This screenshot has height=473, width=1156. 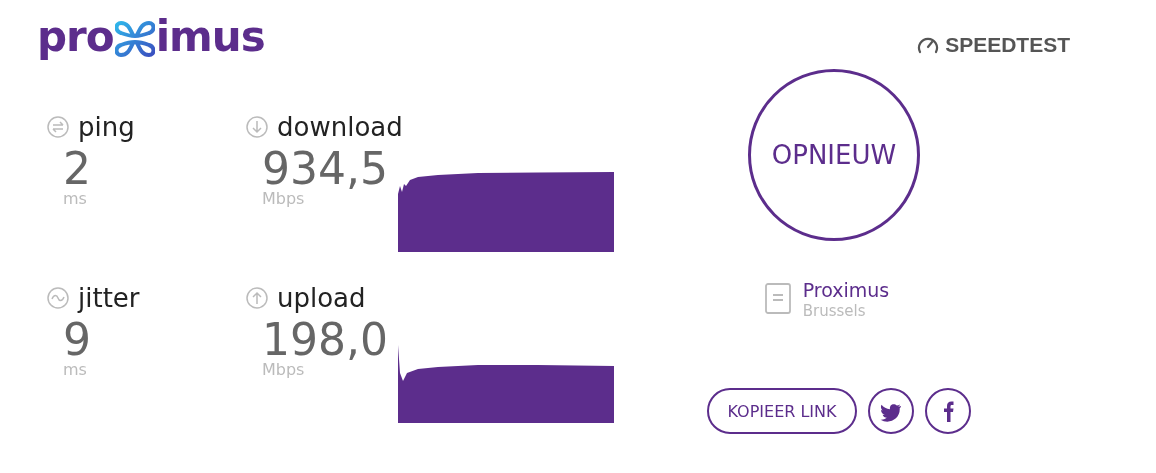 I want to click on server-name: Proximus, so click(x=846, y=290).